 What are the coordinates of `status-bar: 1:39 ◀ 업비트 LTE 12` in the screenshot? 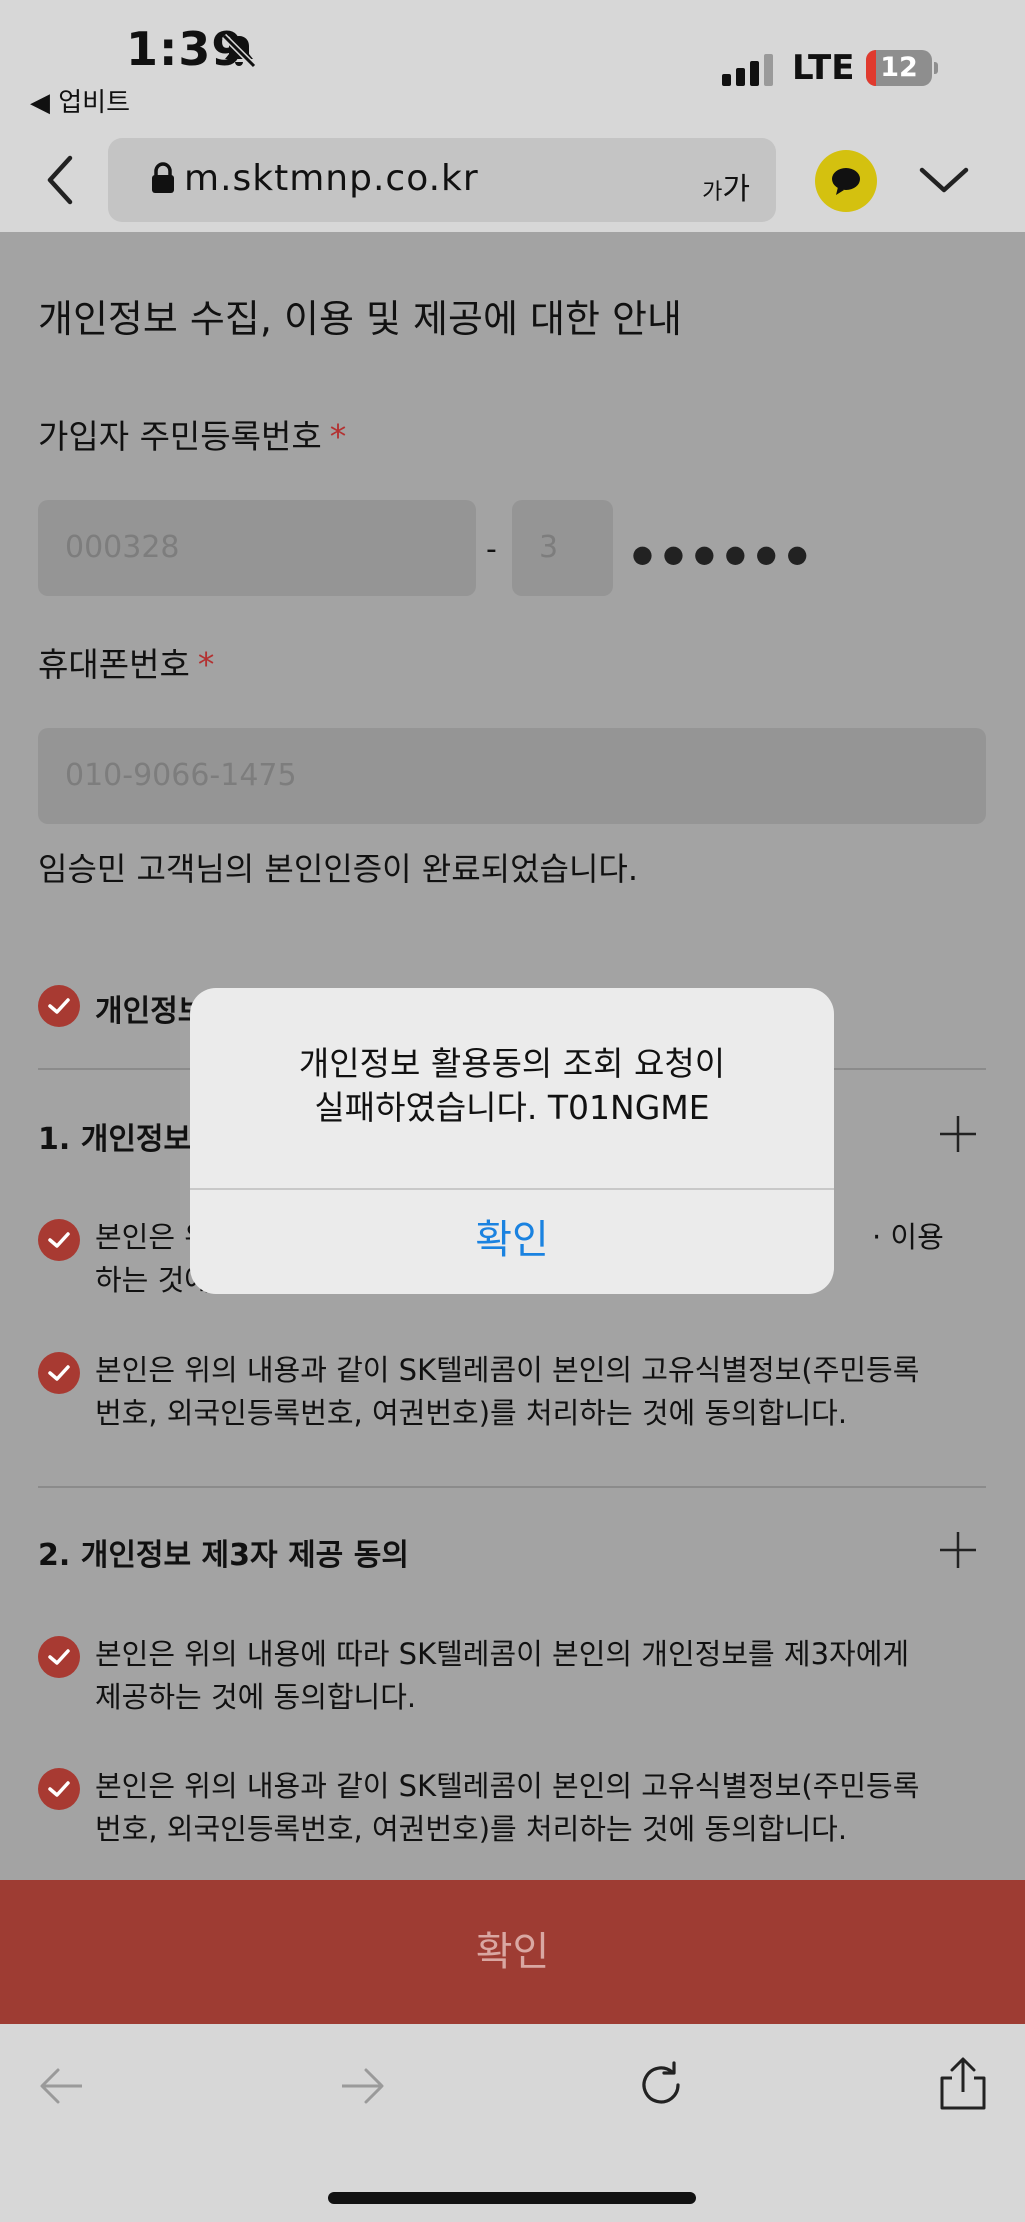 It's located at (512, 65).